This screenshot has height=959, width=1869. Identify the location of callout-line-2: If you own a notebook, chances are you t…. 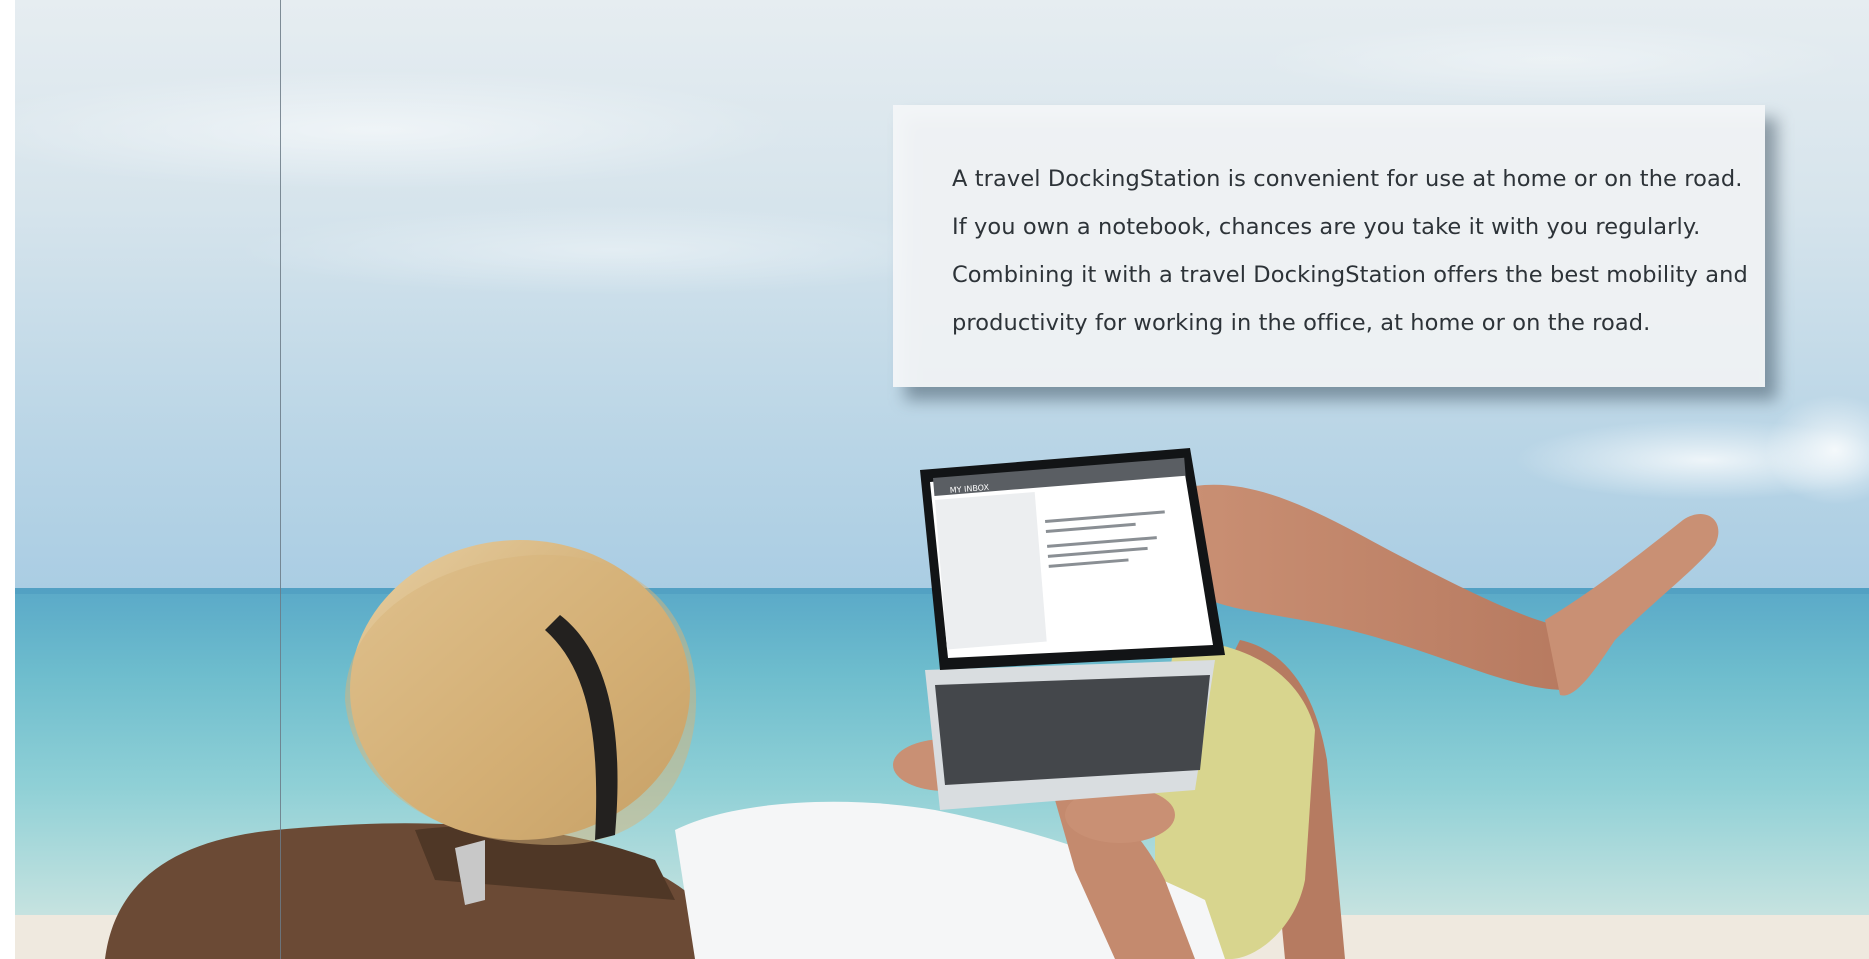
(1326, 227).